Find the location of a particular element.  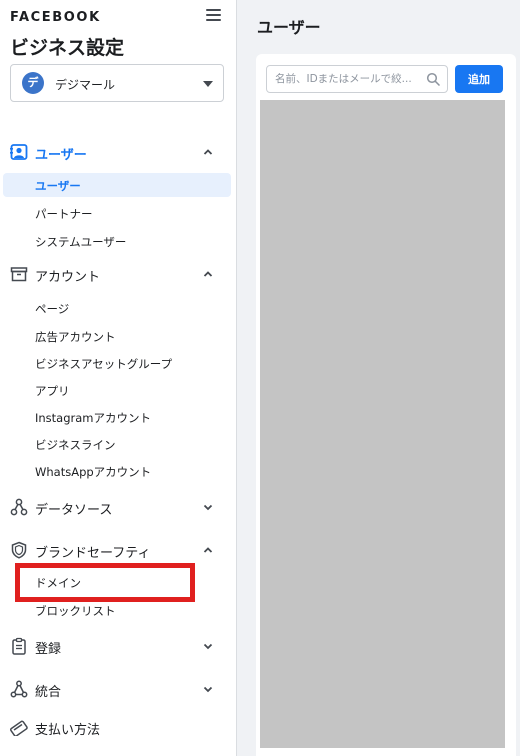

hamburger-menu-icon is located at coordinates (214, 16).